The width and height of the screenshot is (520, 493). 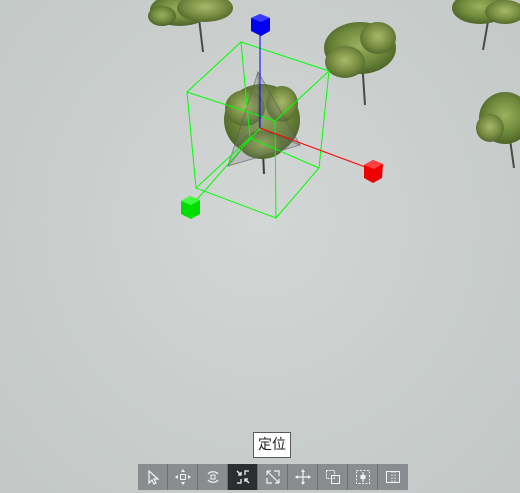 What do you see at coordinates (498, 130) in the screenshot?
I see `tree-right-edge` at bounding box center [498, 130].